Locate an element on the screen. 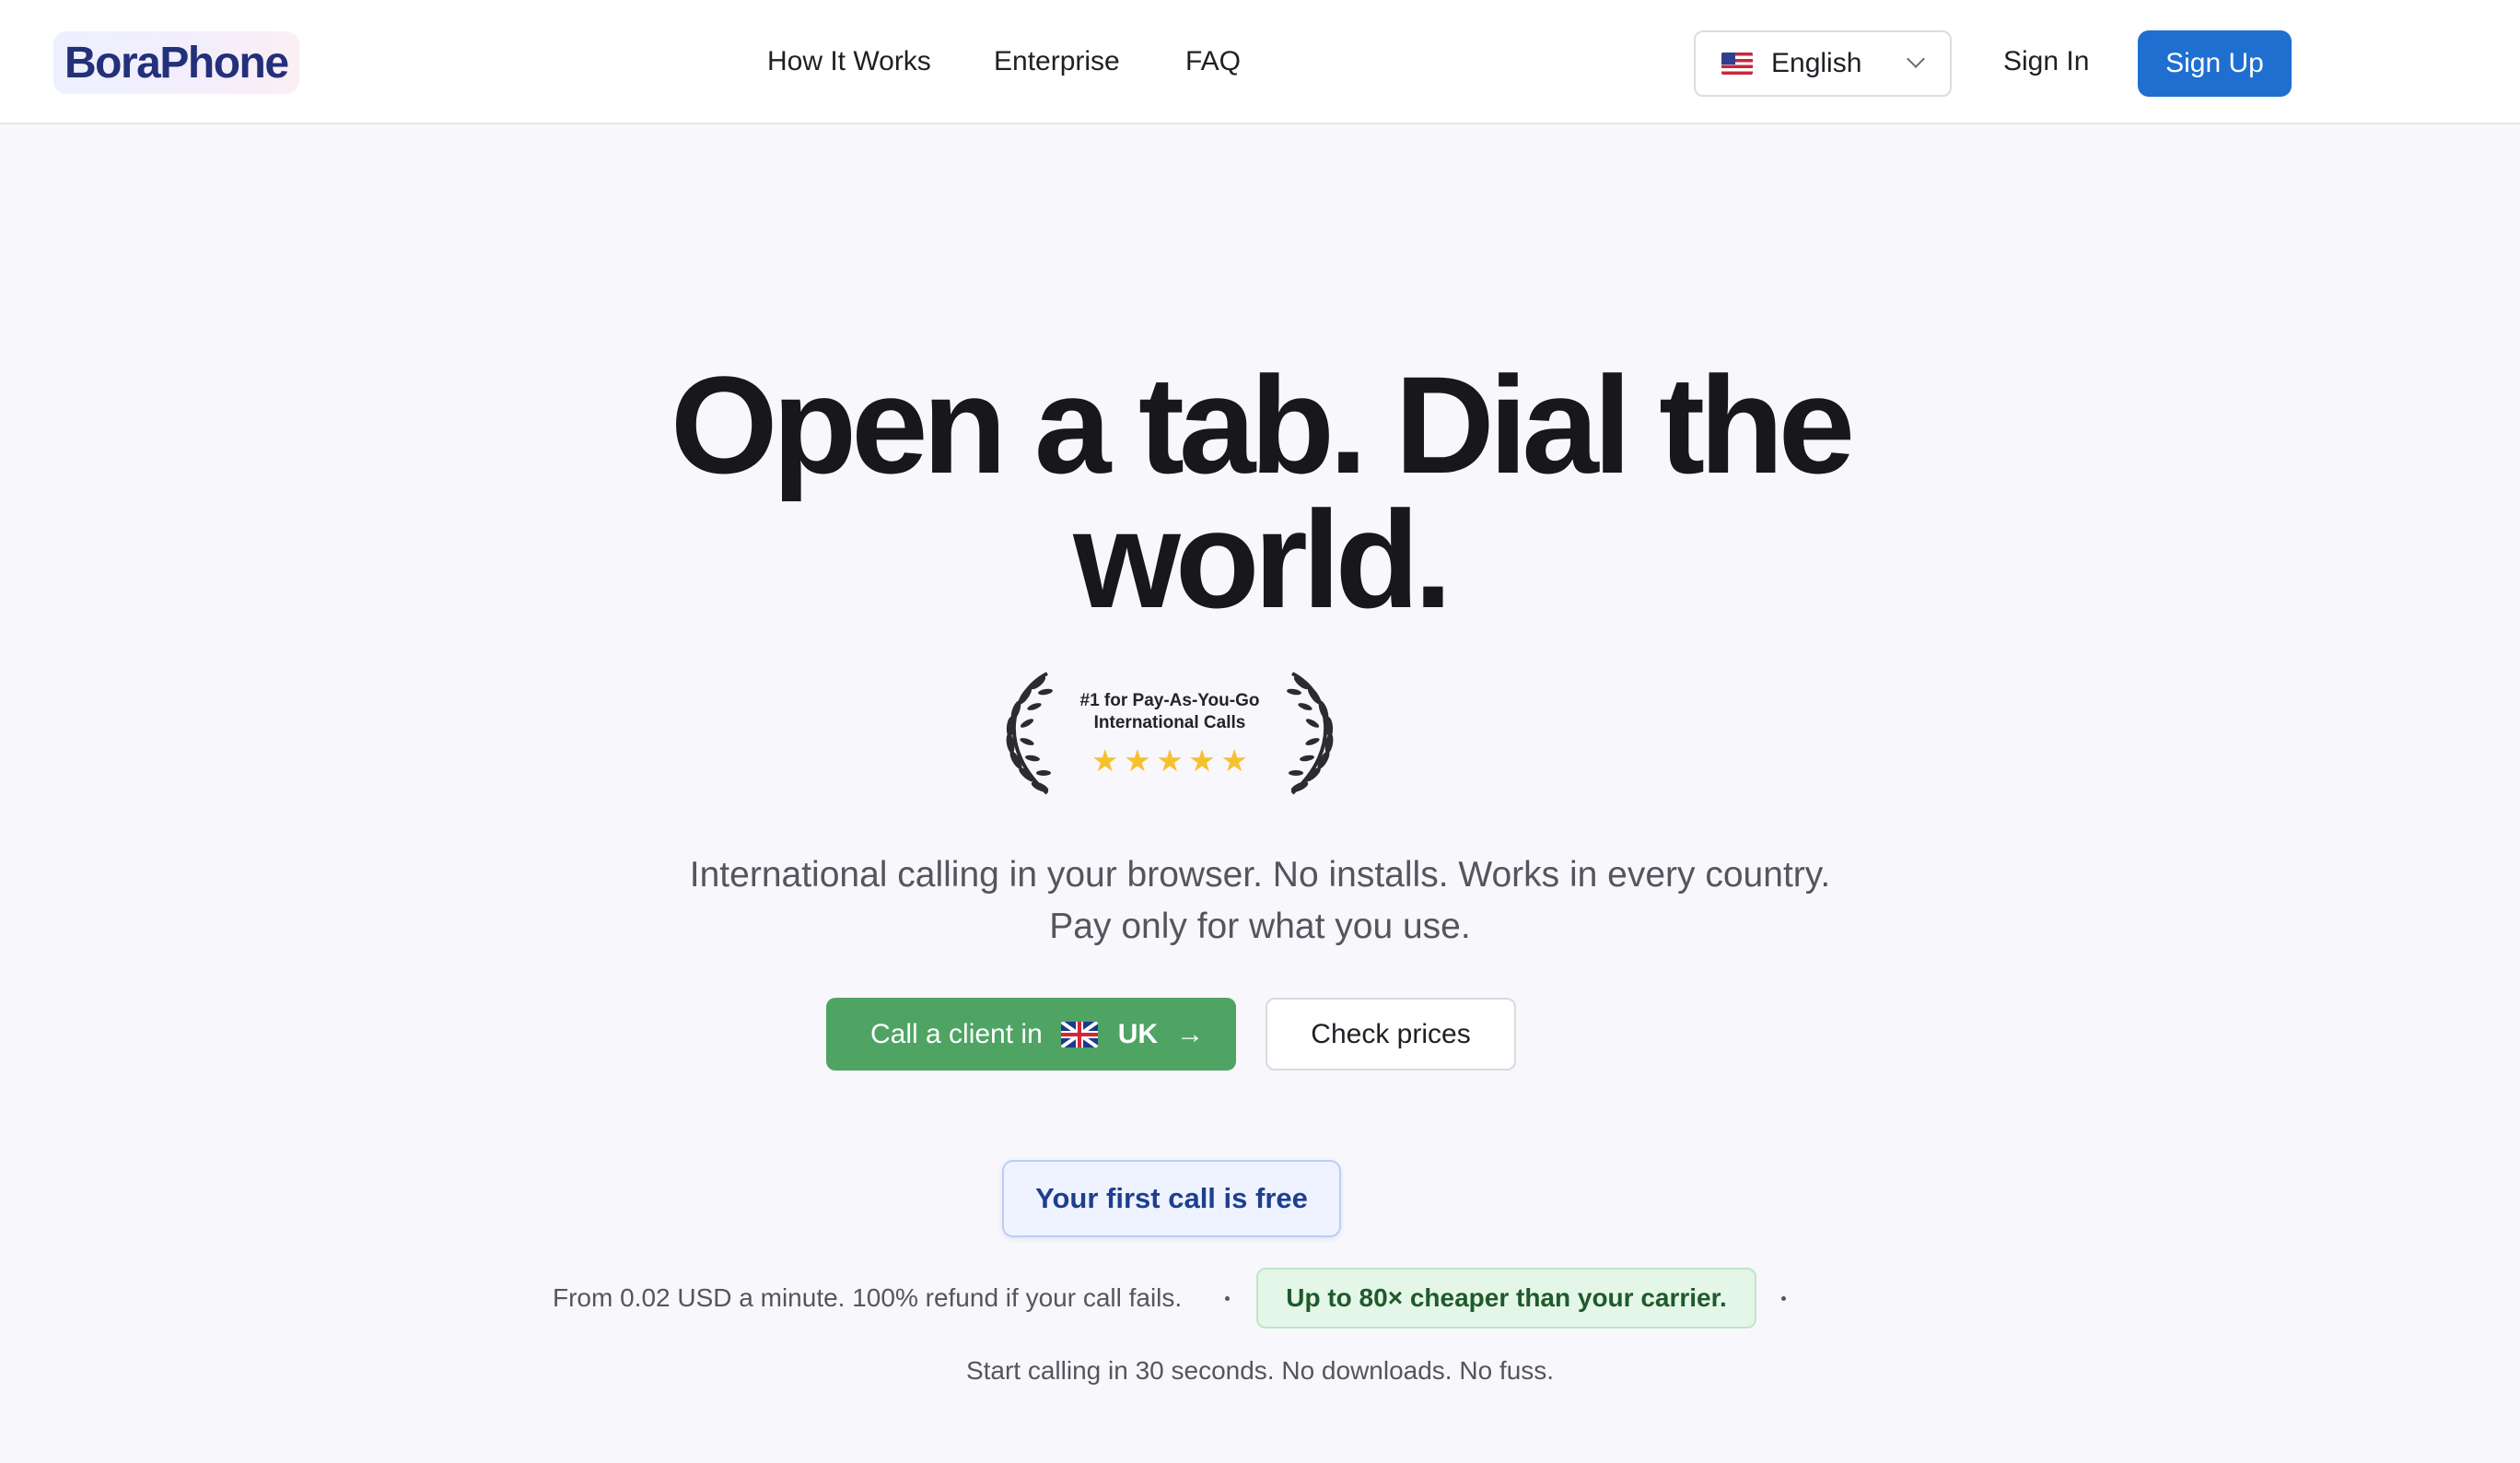 Image resolution: width=2520 pixels, height=1463 pixels. check-prices-button: Check prices is located at coordinates (1391, 1034).